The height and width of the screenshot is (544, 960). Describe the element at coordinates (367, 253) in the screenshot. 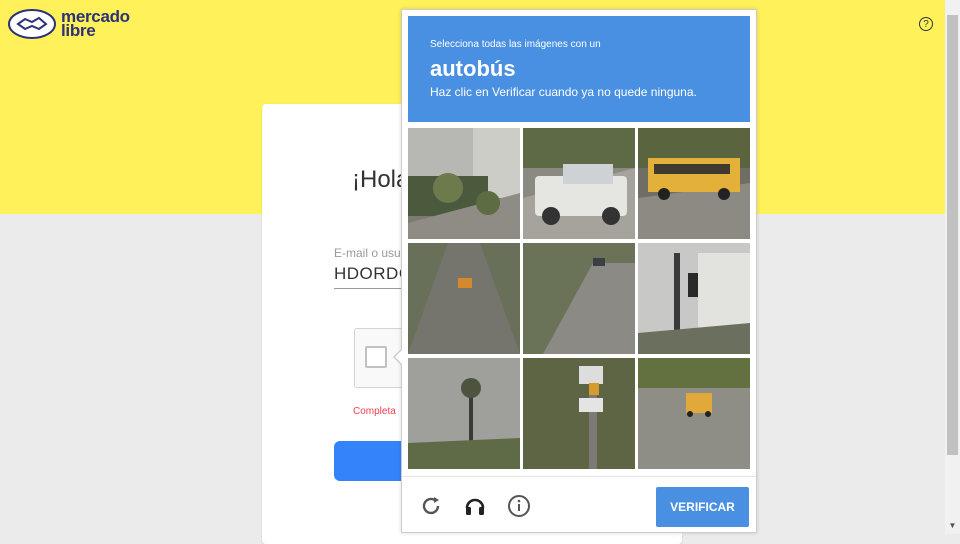

I see `email-label: E-mail o usu` at that location.